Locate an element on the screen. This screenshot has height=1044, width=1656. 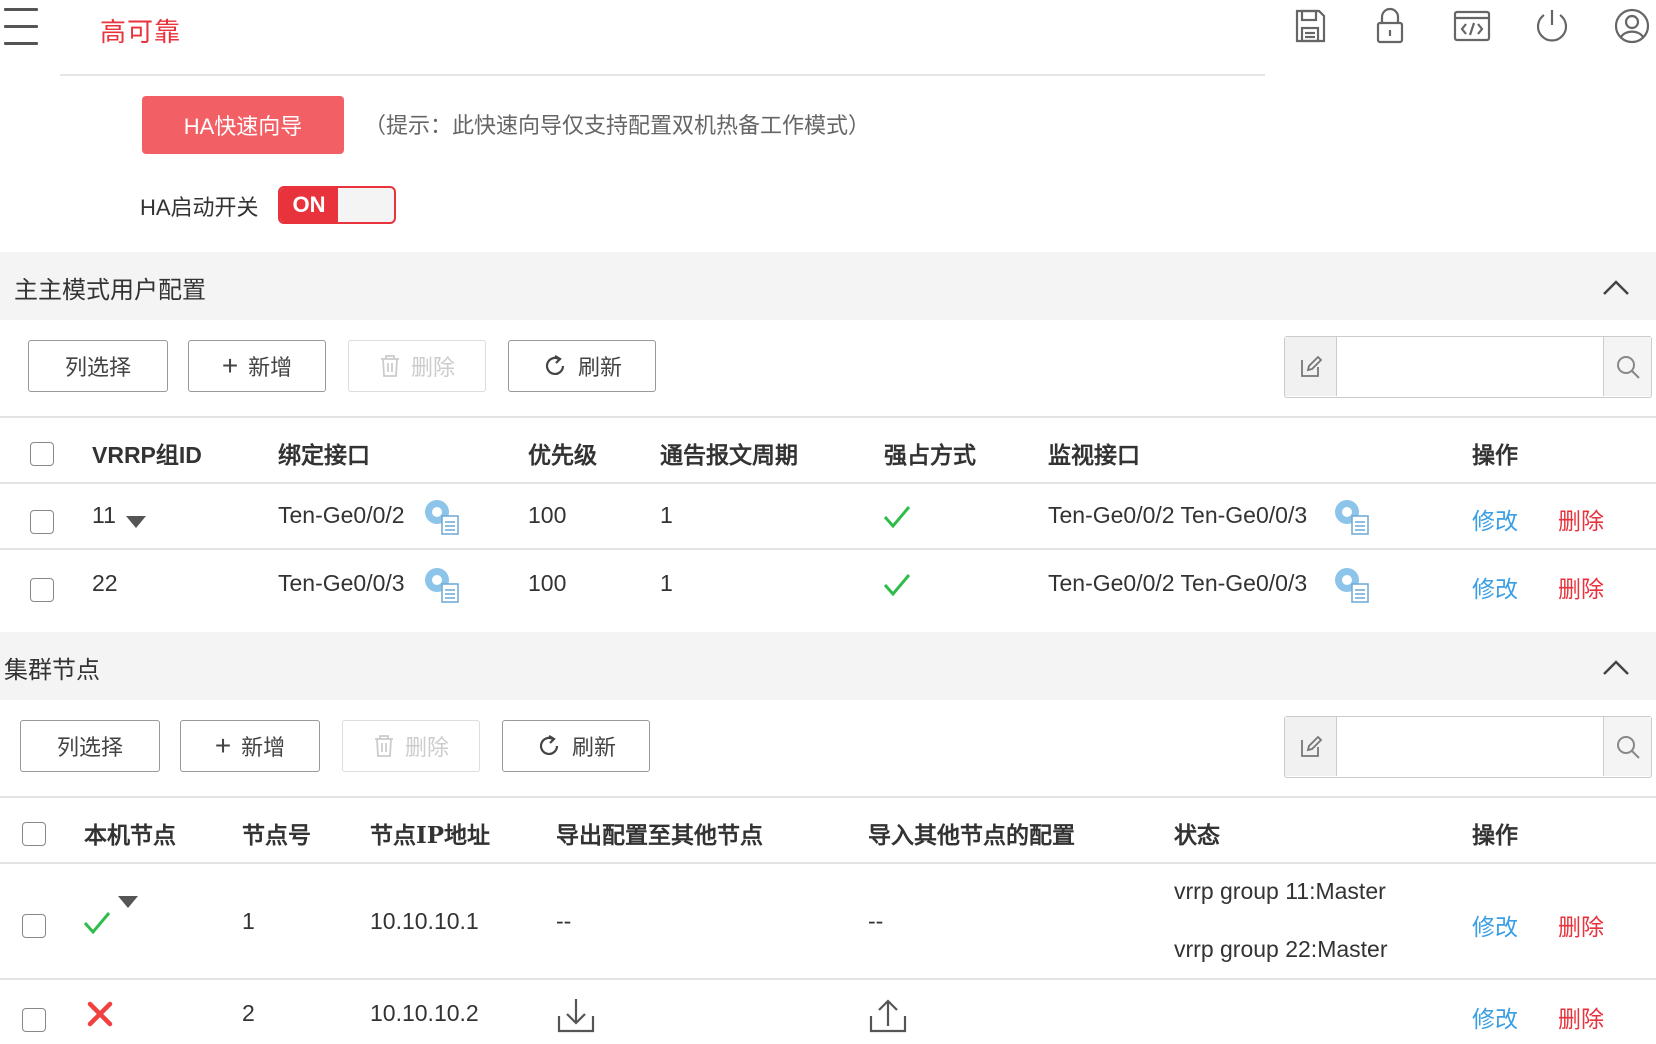
bound-interface: Ten-Ge0/0/3 is located at coordinates (341, 583).